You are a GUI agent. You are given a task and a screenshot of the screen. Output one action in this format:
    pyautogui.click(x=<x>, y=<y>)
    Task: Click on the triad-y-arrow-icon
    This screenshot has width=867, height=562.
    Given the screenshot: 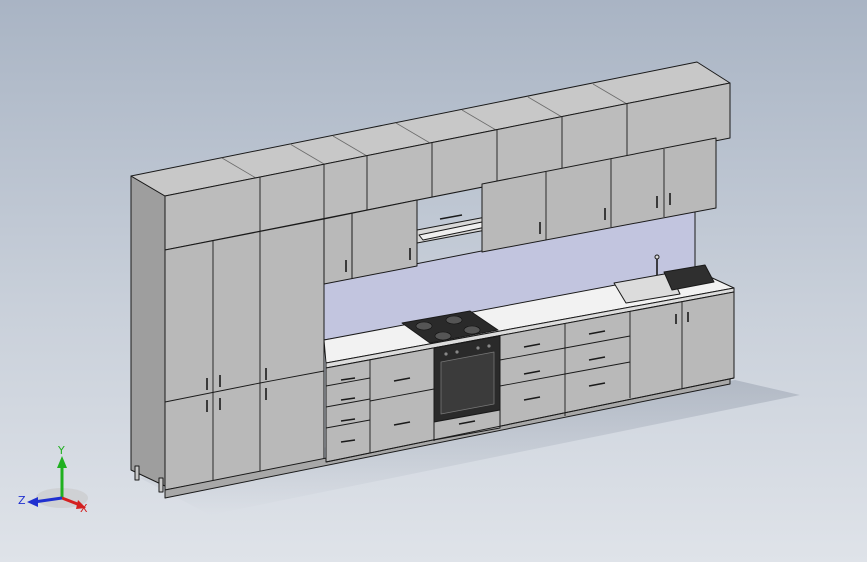 What is the action you would take?
    pyautogui.click(x=62, y=462)
    